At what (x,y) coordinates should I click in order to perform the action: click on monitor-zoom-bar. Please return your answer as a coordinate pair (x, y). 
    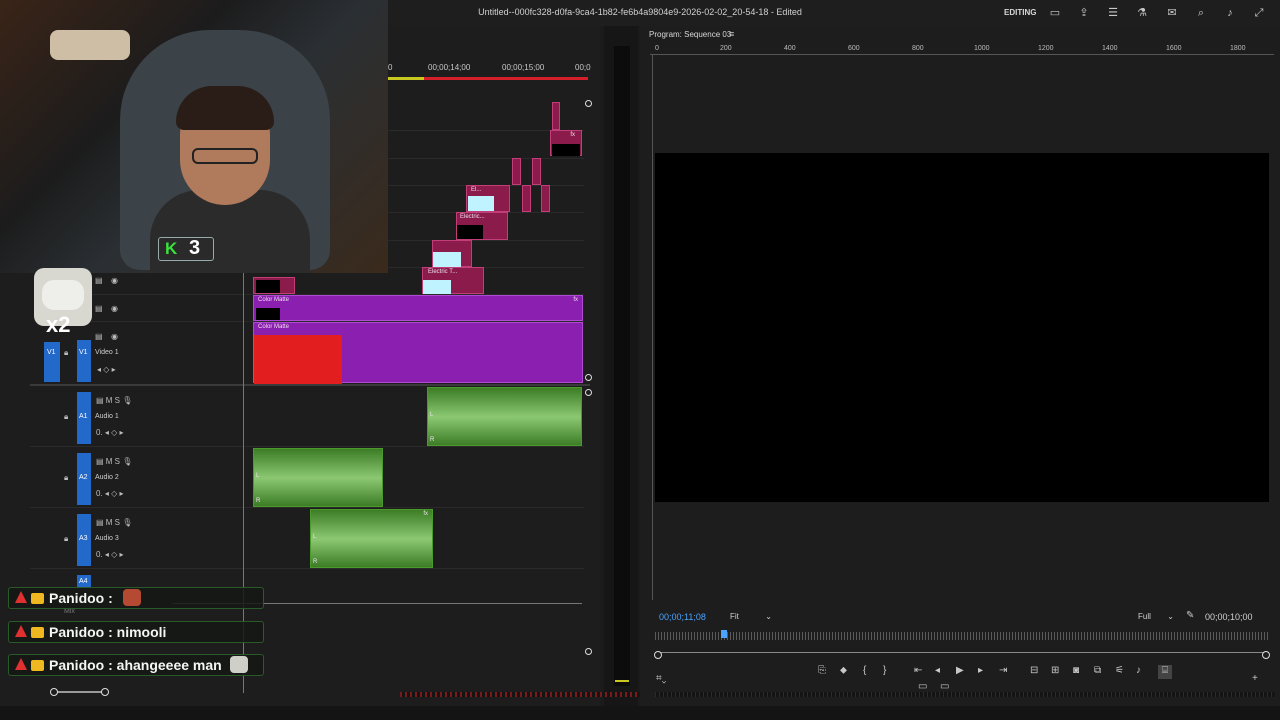
    Looking at the image, I should click on (963, 654).